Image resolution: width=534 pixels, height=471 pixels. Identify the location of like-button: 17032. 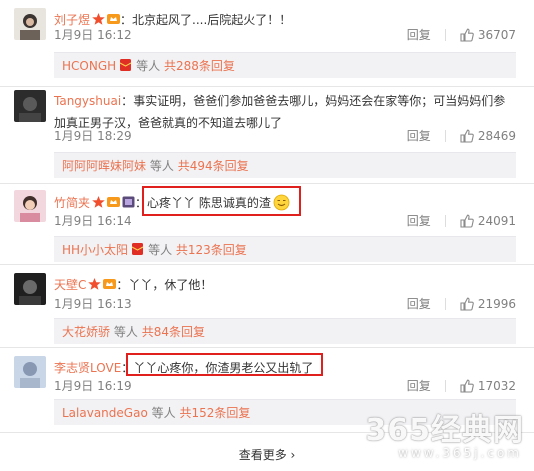
(488, 386).